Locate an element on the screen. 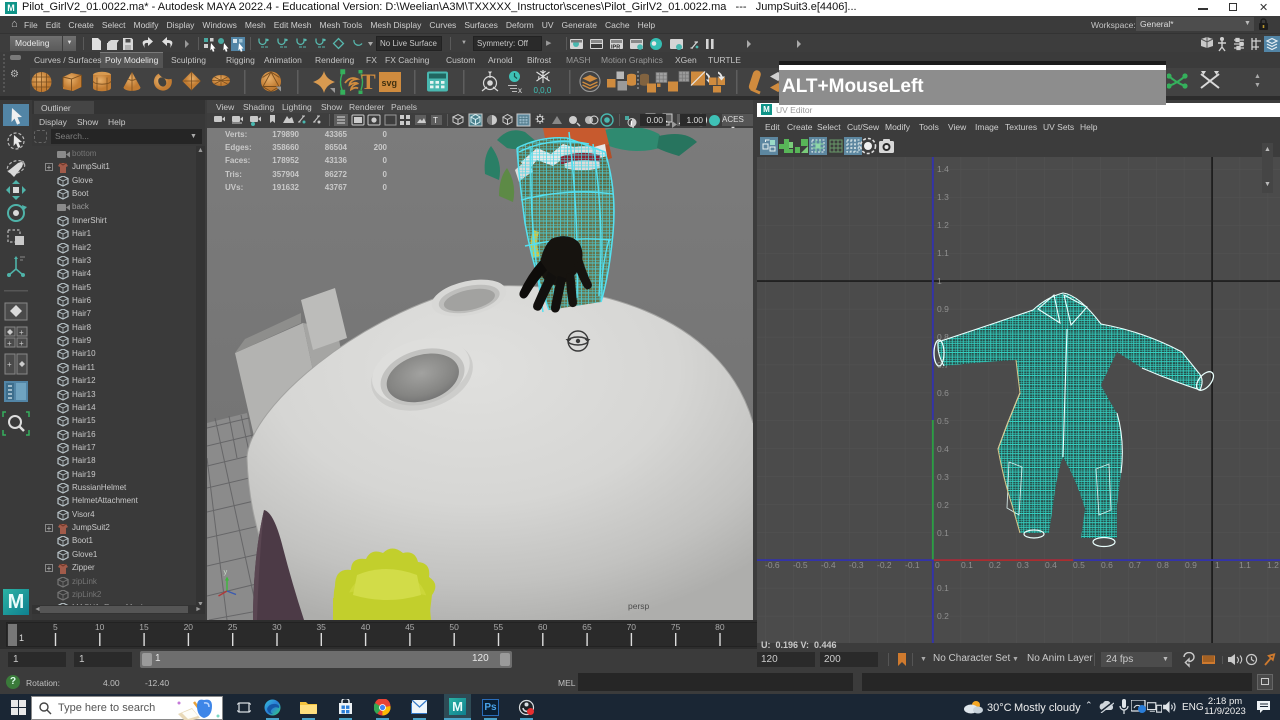 This screenshot has width=1280, height=720. svg-text: svg is located at coordinates (390, 83).